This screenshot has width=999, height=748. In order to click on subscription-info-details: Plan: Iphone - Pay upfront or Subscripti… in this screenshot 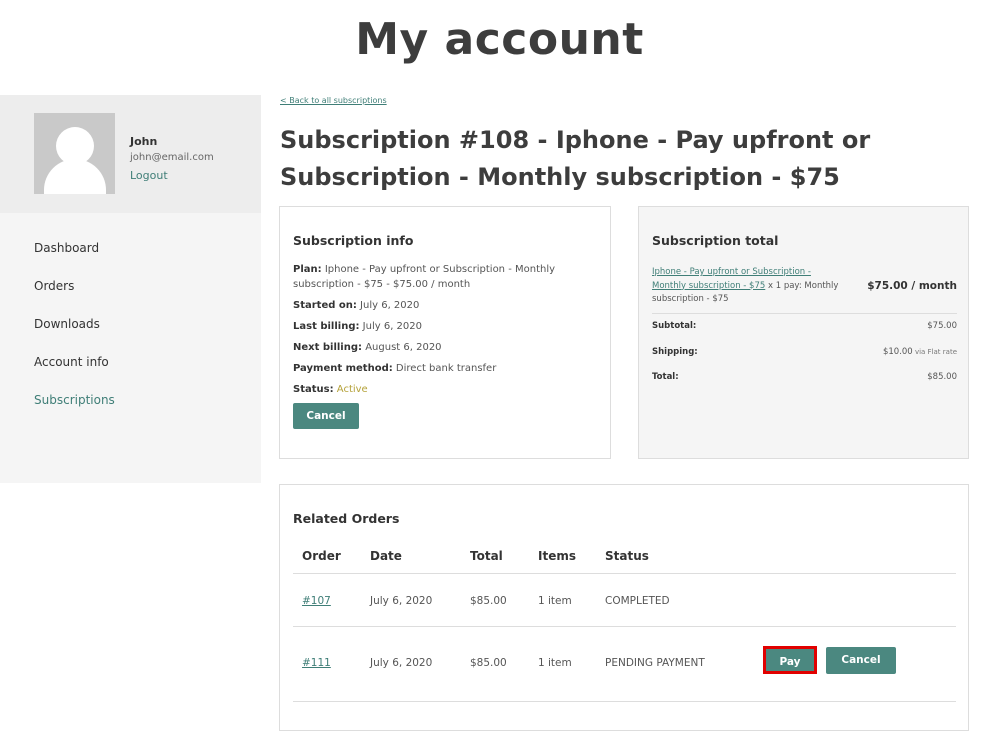, I will do `click(443, 332)`.